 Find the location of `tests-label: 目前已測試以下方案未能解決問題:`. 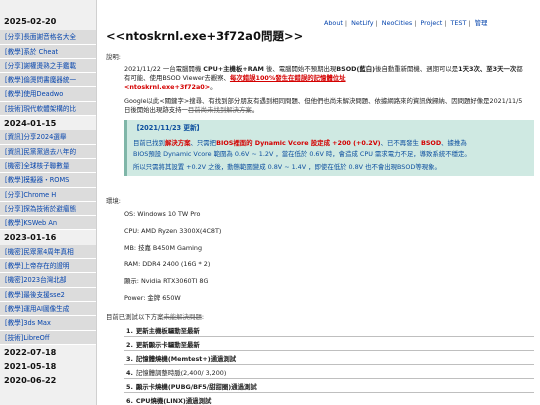

tests-label: 目前已測試以下方案未能解決問題: is located at coordinates (155, 316).